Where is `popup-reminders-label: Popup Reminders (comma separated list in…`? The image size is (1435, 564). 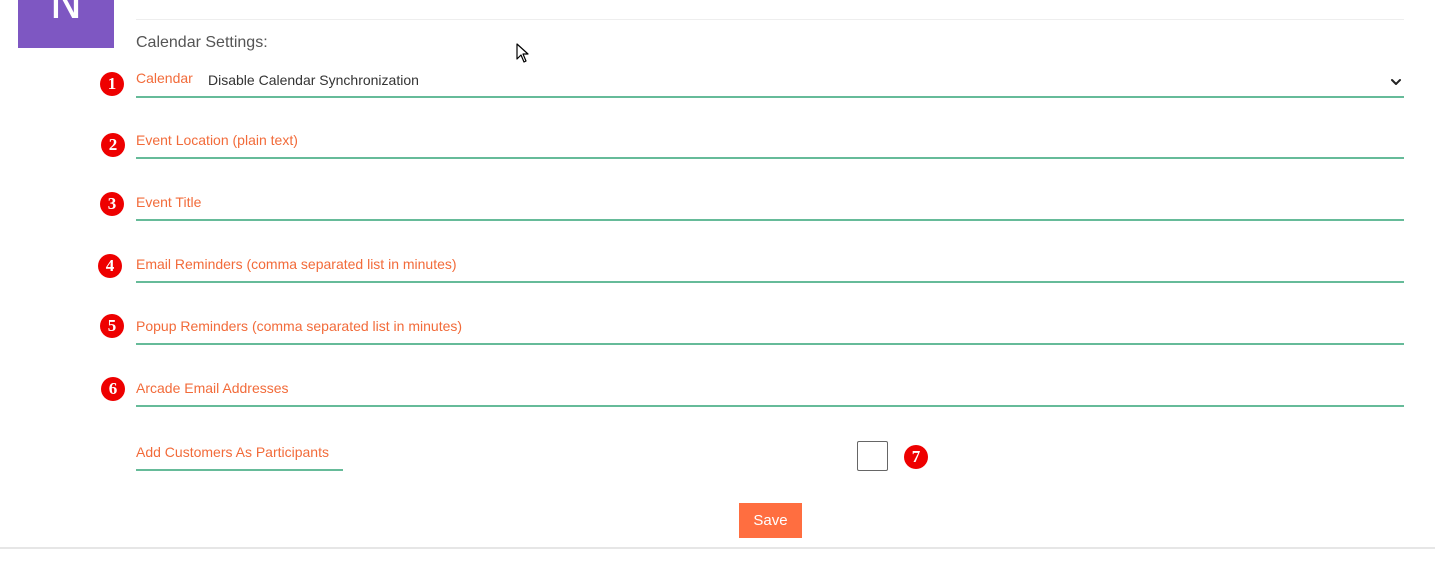
popup-reminders-label: Popup Reminders (comma separated list in… is located at coordinates (299, 326).